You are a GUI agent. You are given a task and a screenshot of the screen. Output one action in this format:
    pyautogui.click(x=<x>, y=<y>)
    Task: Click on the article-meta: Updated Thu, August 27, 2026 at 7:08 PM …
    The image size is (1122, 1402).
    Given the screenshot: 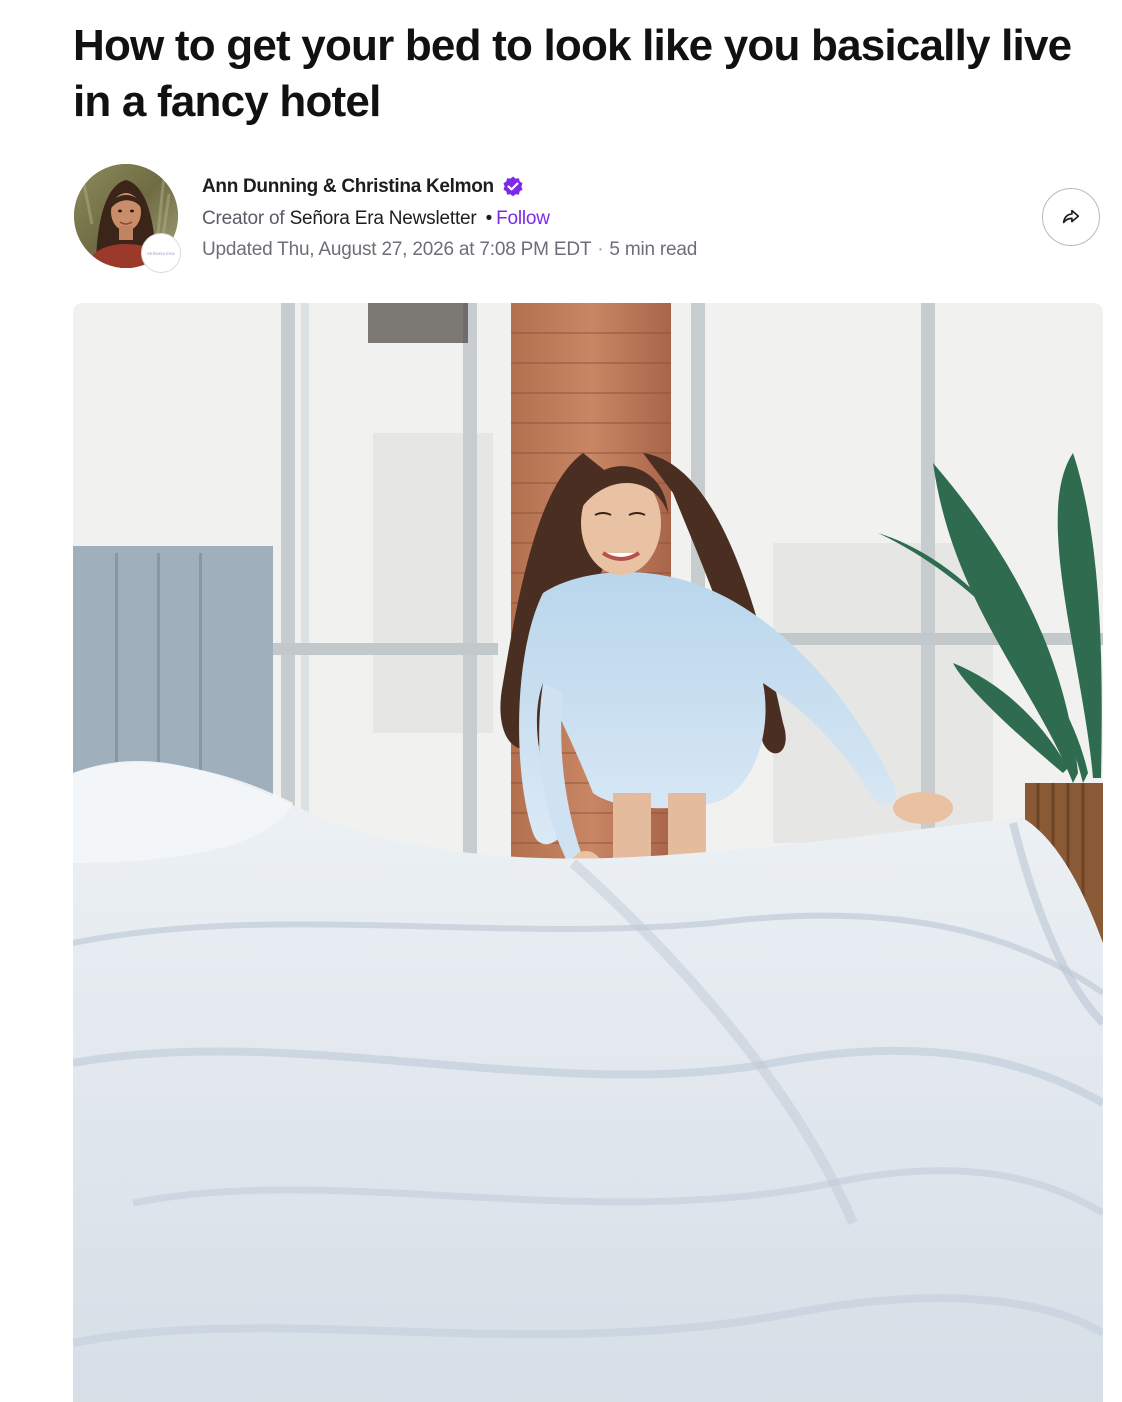 What is the action you would take?
    pyautogui.click(x=449, y=251)
    